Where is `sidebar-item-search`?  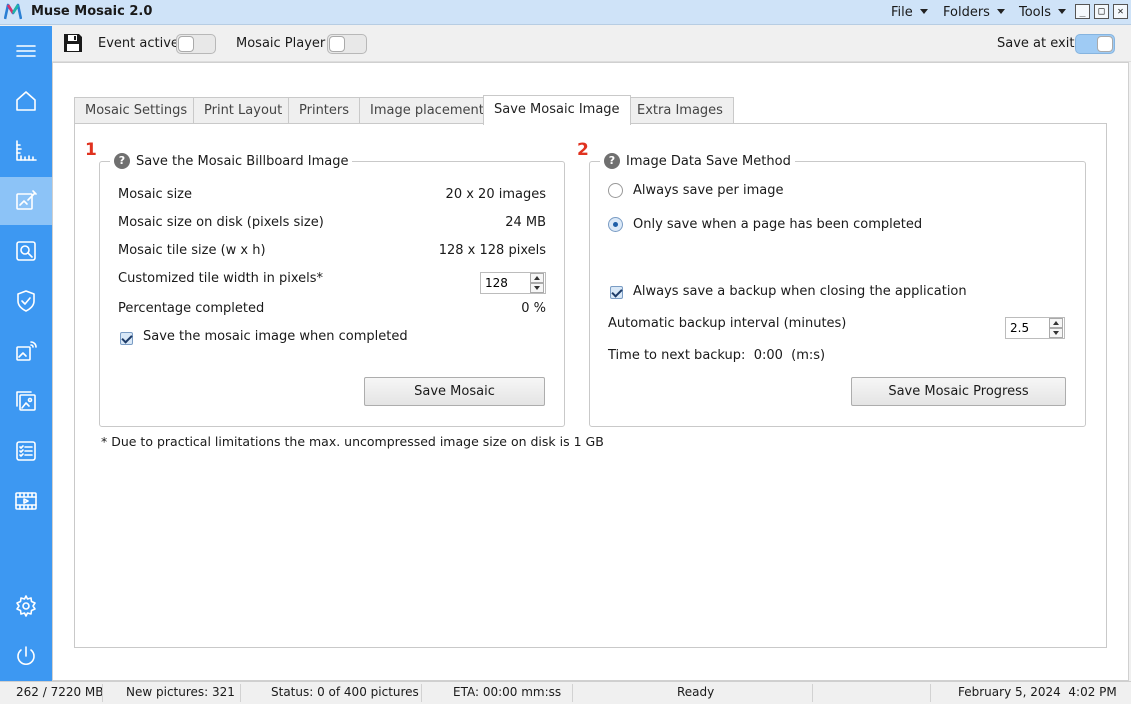 sidebar-item-search is located at coordinates (26, 251).